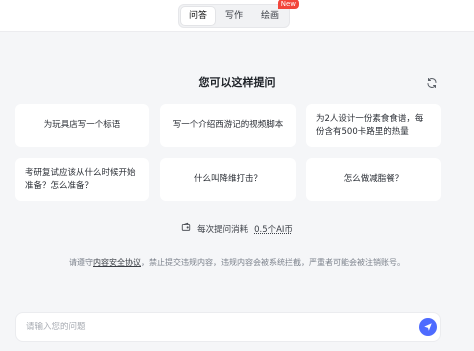  Describe the element at coordinates (81, 262) in the screenshot. I see `notice-before: 请遵守` at that location.